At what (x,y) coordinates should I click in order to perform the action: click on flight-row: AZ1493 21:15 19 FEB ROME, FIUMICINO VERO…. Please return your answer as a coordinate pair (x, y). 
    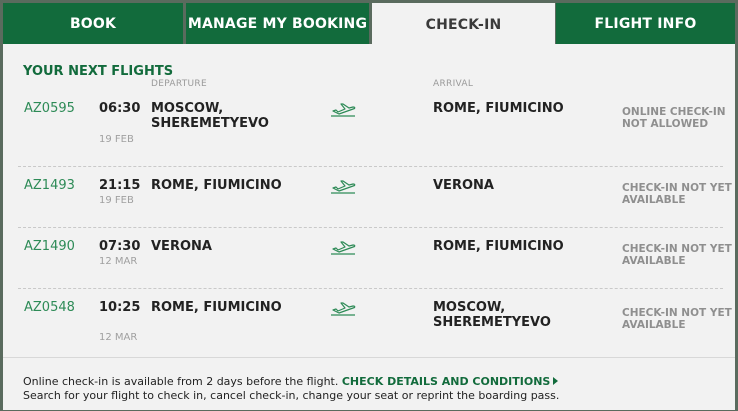
    Looking at the image, I should click on (375, 197).